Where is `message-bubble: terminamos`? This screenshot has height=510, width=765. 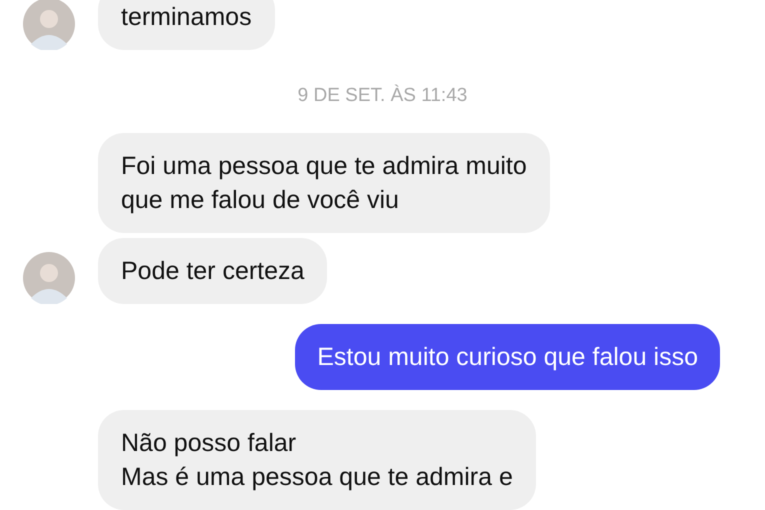 message-bubble: terminamos is located at coordinates (186, 25).